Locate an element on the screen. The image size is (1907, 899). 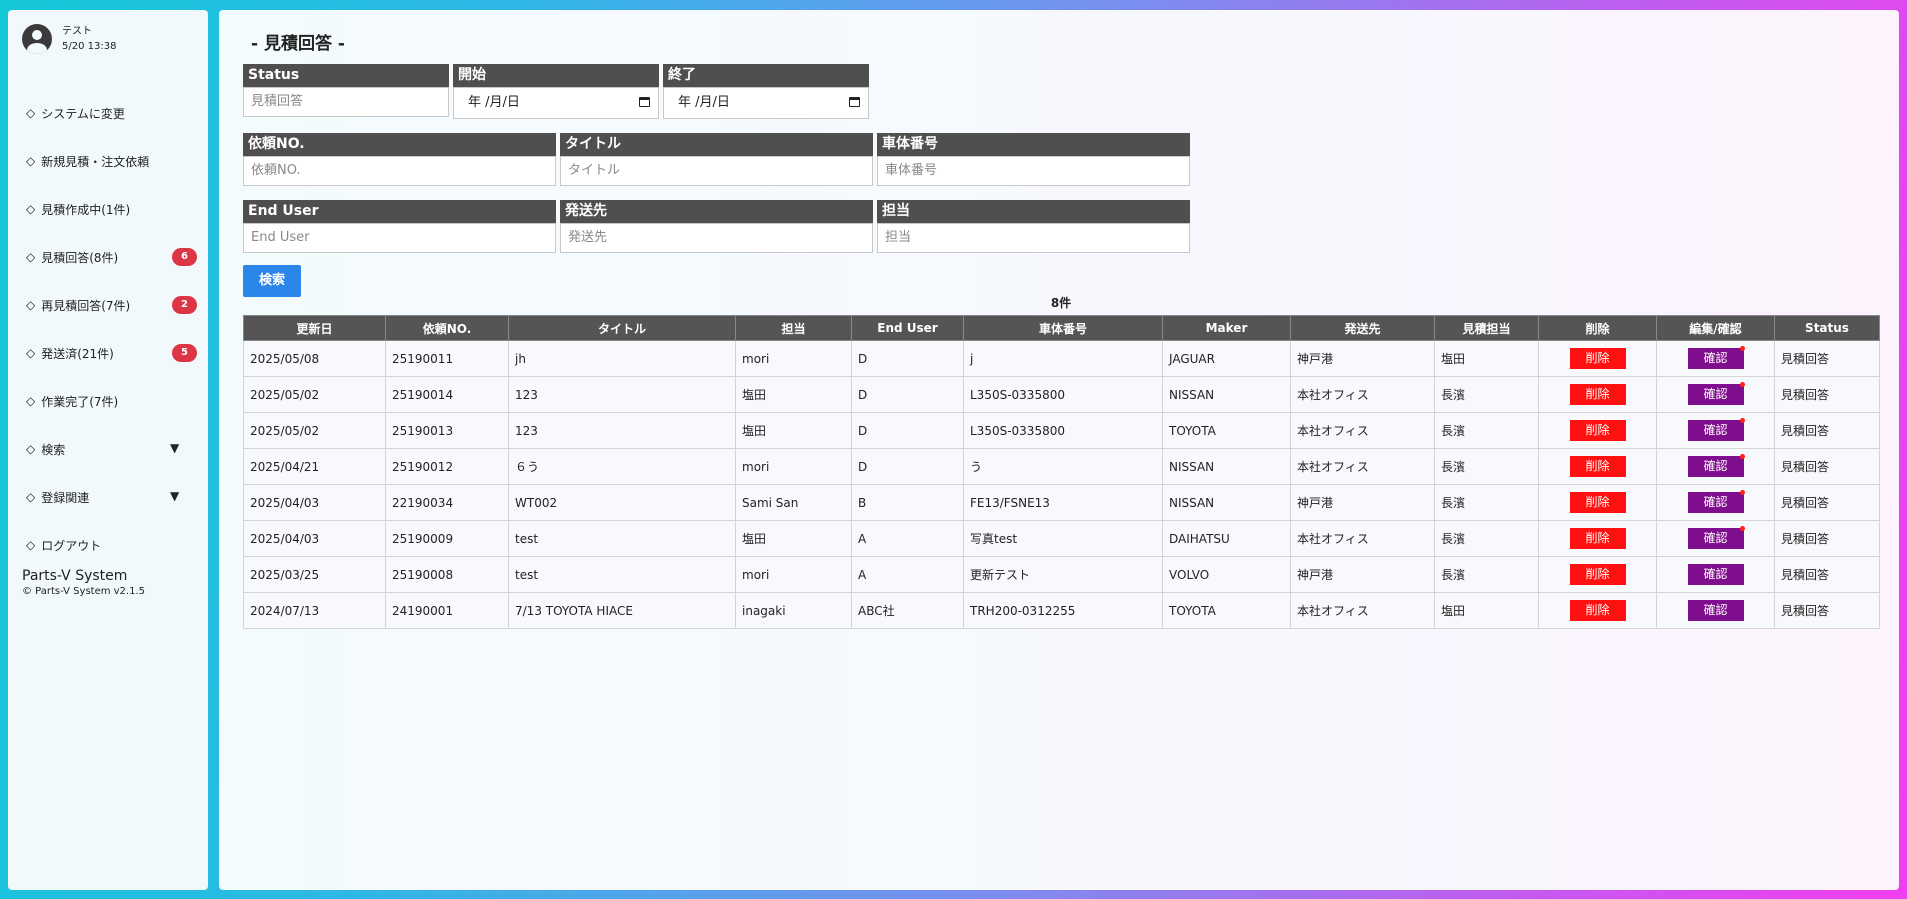
user-panel: テスト 5/20 13:38 is located at coordinates (69, 39).